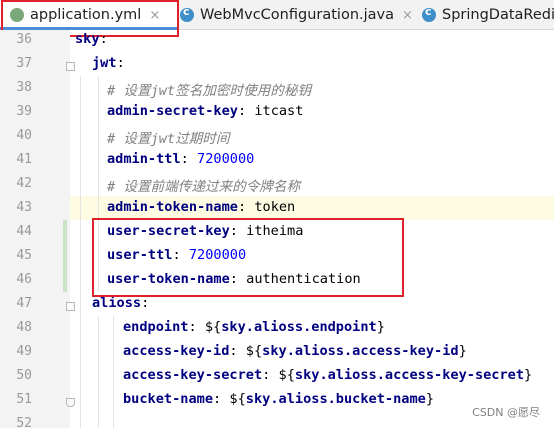 The height and width of the screenshot is (436, 554). I want to click on code-text: sky:, so click(91, 39).